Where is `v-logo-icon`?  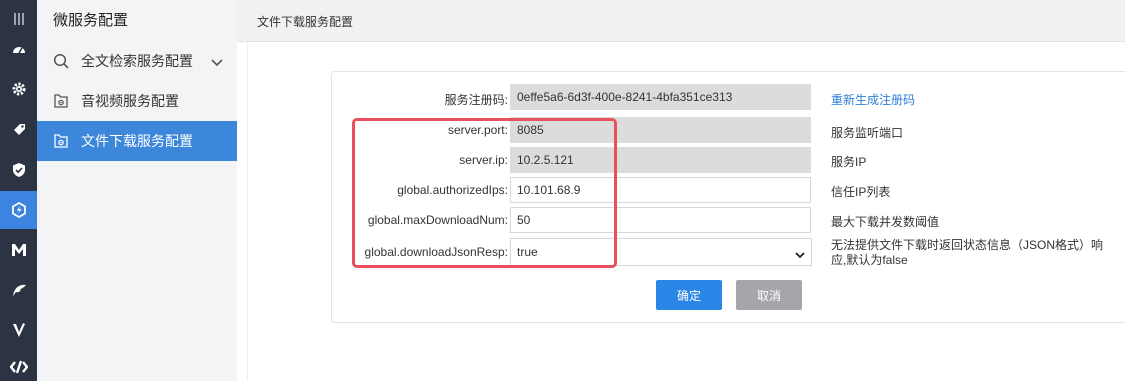 v-logo-icon is located at coordinates (18, 330).